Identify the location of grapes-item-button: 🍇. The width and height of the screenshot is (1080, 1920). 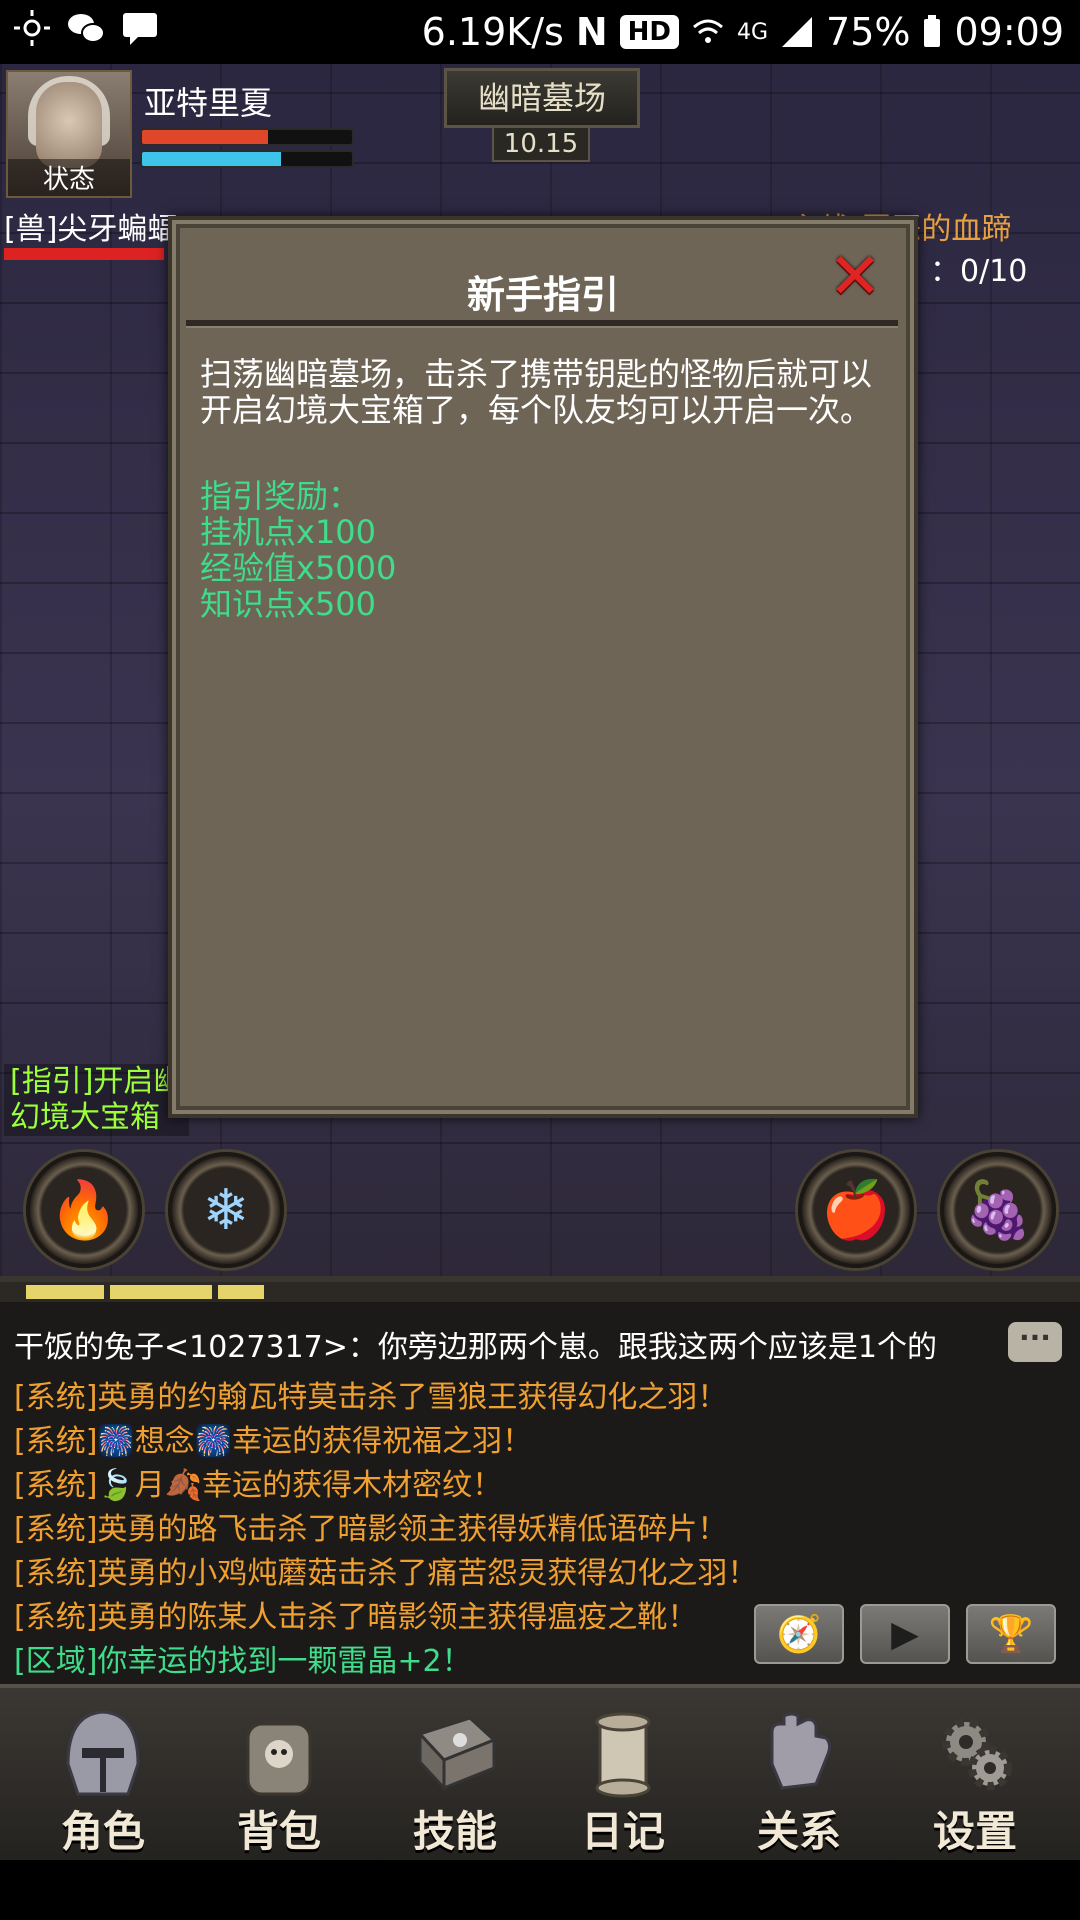
(998, 1210).